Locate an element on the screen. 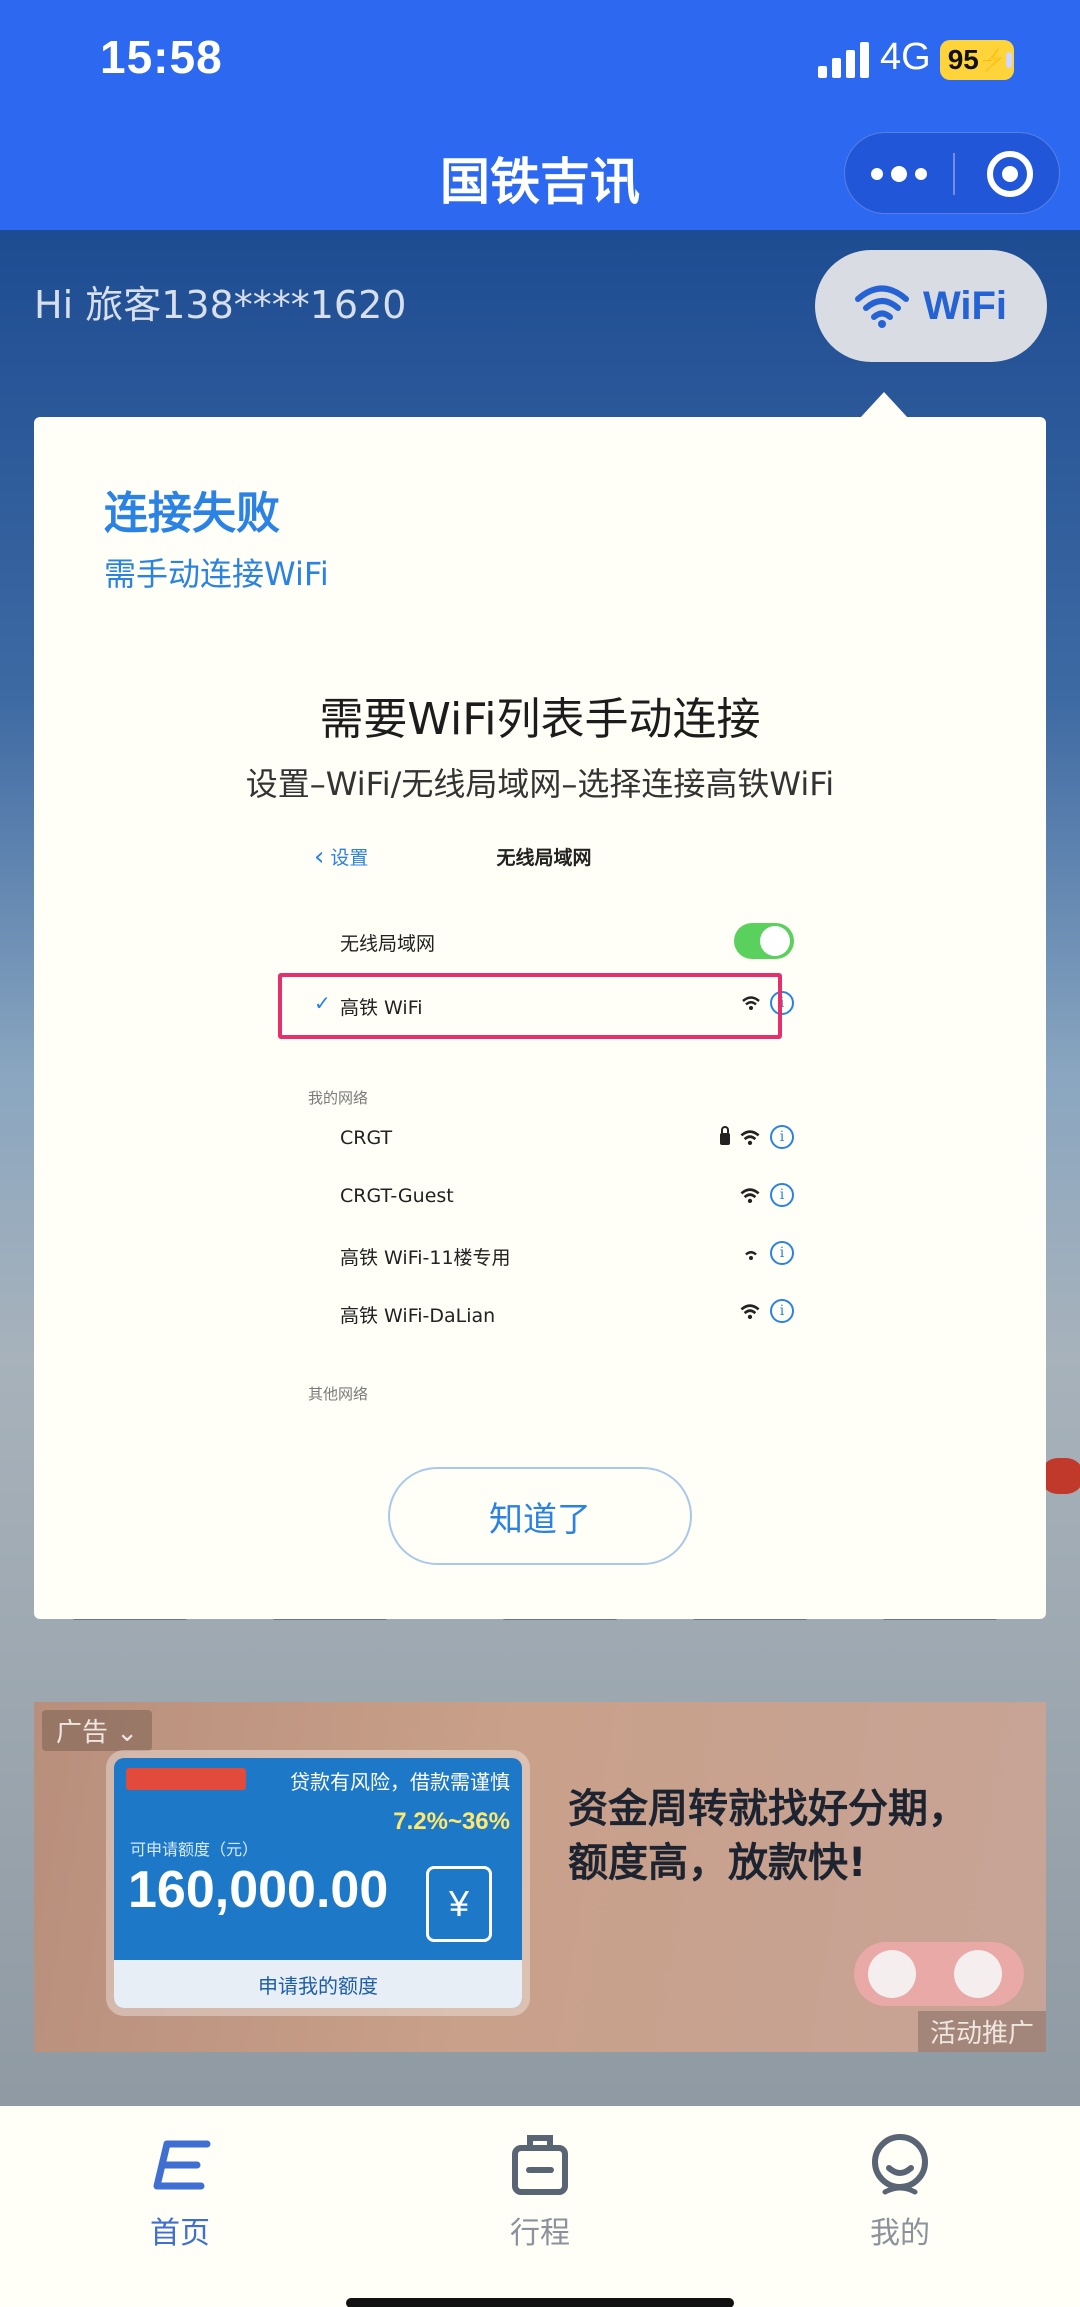 Image resolution: width=1080 pixels, height=2307 pixels. miniprogram-capsule is located at coordinates (952, 173).